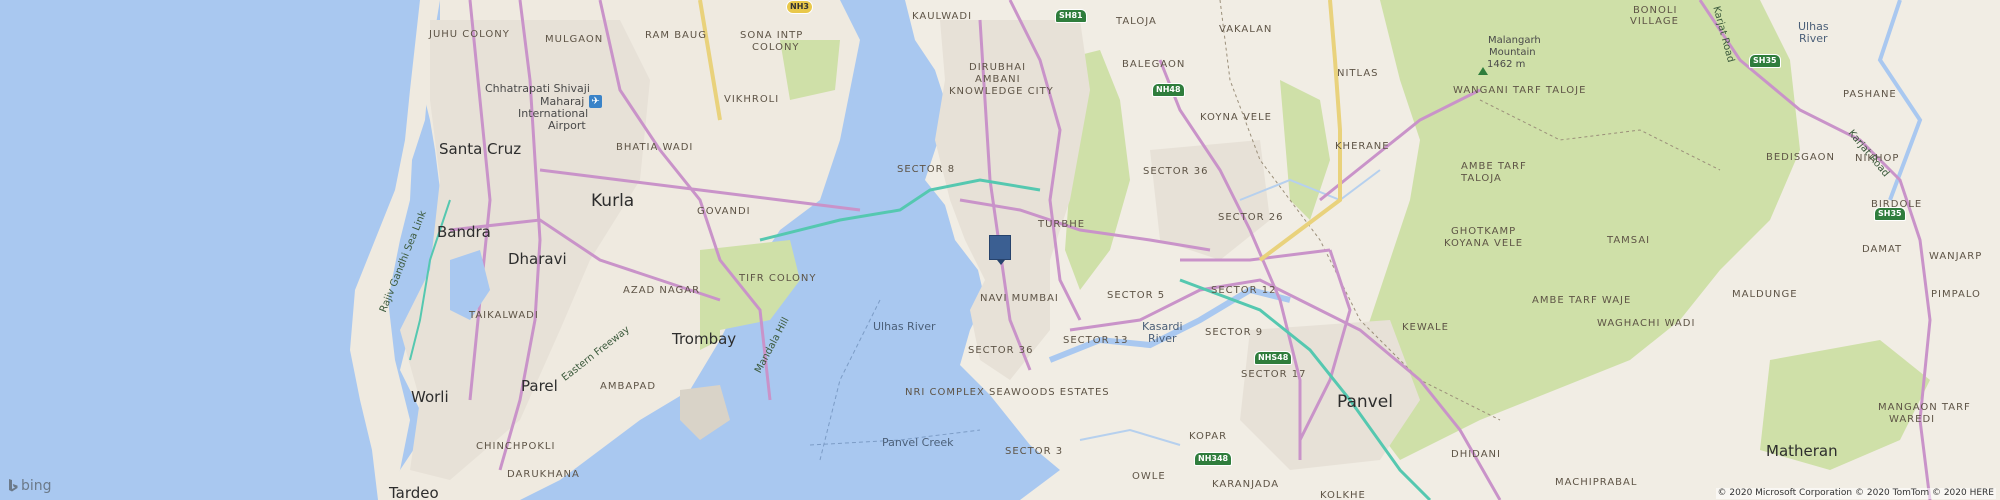 Image resolution: width=2000 pixels, height=500 pixels. What do you see at coordinates (1484, 231) in the screenshot?
I see `area-ghotkamp: GHOTKAMP` at bounding box center [1484, 231].